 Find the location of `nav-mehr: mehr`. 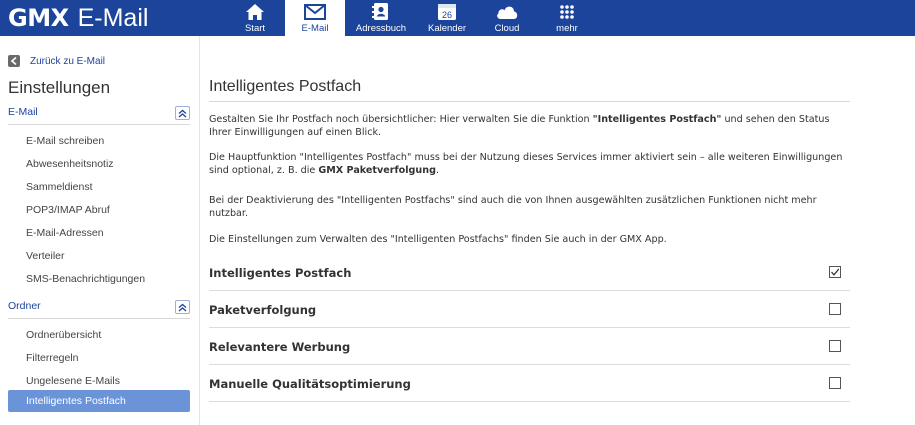

nav-mehr: mehr is located at coordinates (567, 18).